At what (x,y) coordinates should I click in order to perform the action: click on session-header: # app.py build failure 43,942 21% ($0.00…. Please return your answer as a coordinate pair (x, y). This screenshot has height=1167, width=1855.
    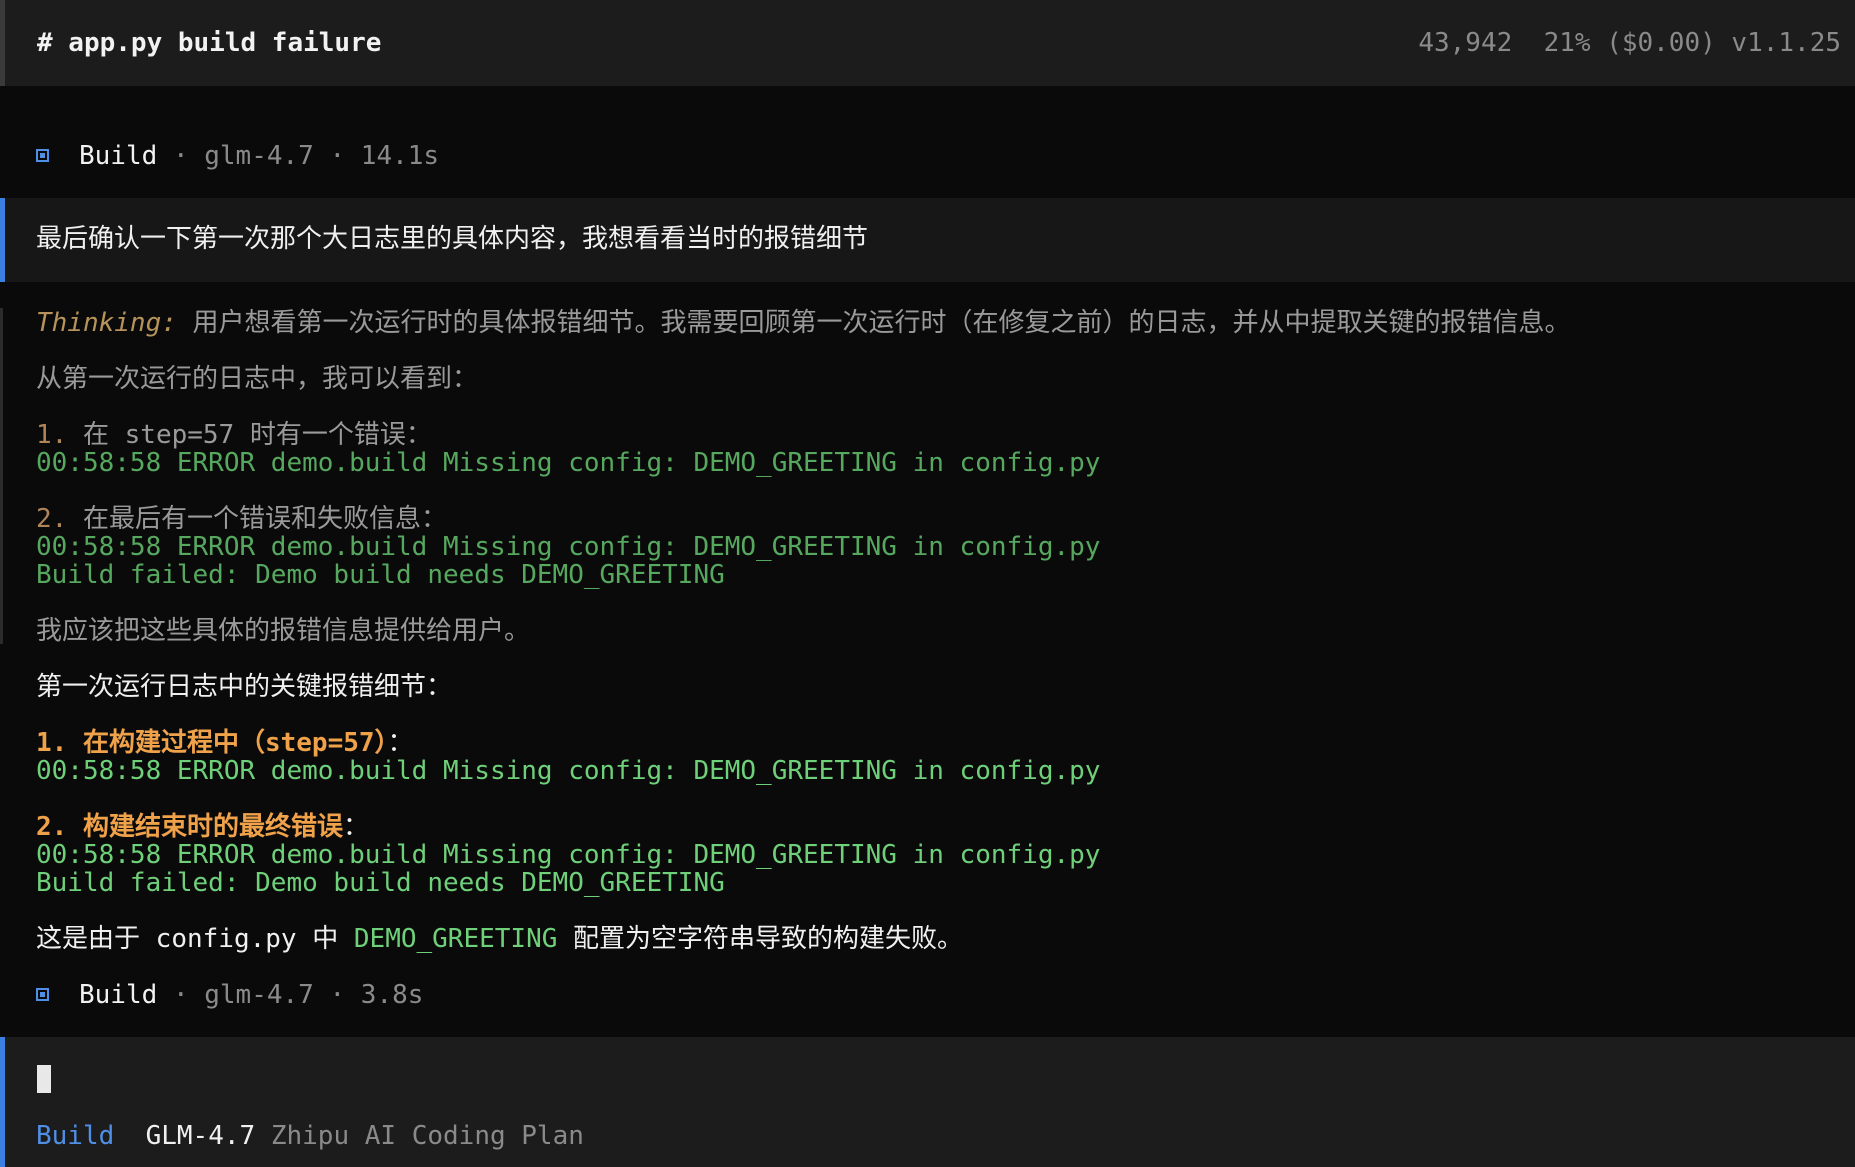
    Looking at the image, I should click on (927, 43).